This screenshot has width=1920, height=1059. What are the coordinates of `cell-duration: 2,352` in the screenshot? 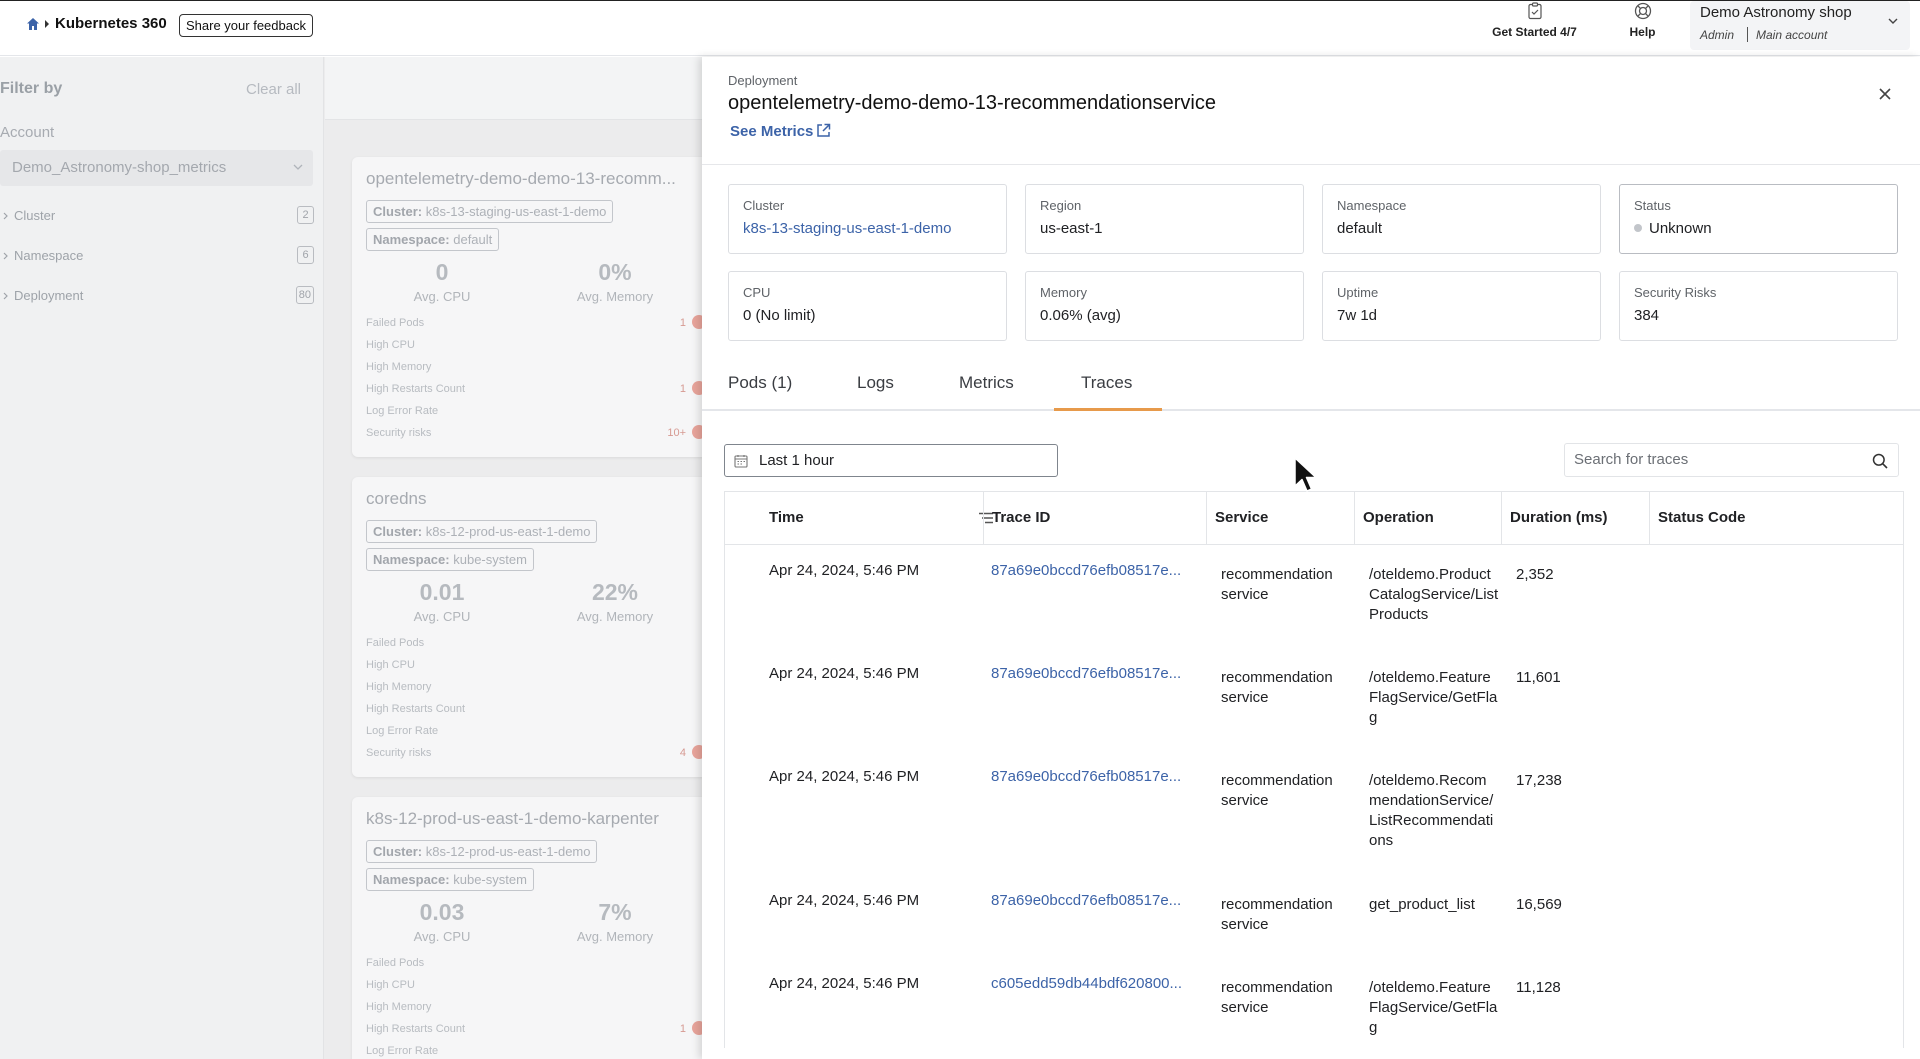 It's located at (1535, 574).